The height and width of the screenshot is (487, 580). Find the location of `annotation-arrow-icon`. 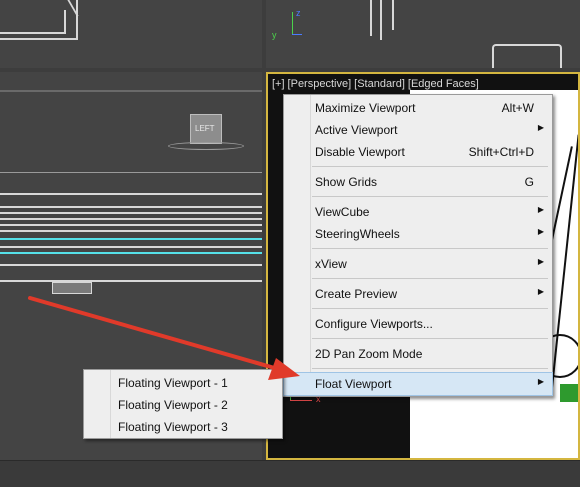

annotation-arrow-icon is located at coordinates (164, 338).